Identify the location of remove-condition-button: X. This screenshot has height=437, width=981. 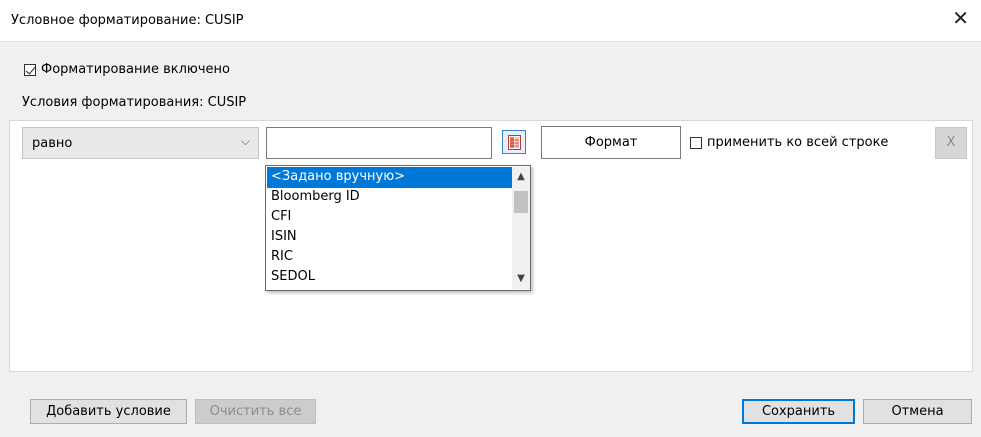
(951, 143).